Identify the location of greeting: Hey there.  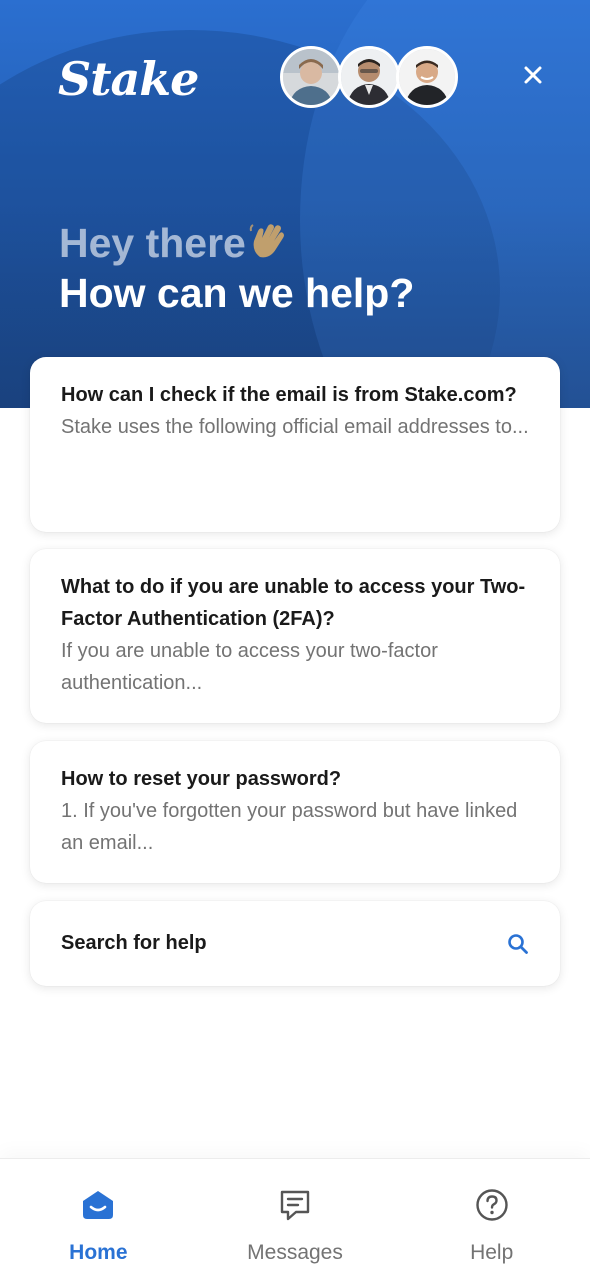
(174, 245).